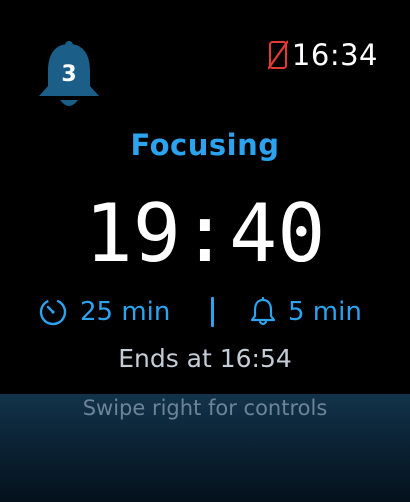 The image size is (410, 502). I want to click on session-stats: 25 min 5 min, so click(205, 312).